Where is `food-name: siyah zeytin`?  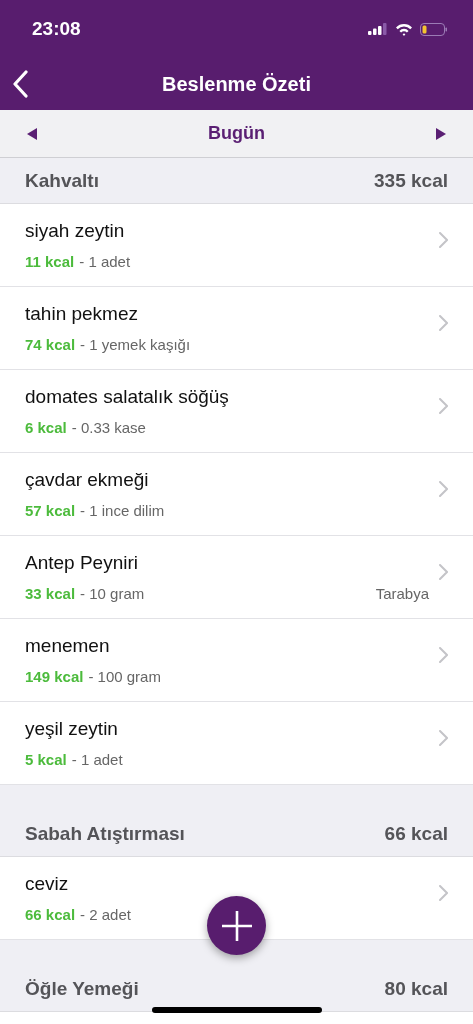
food-name: siyah zeytin is located at coordinates (75, 231).